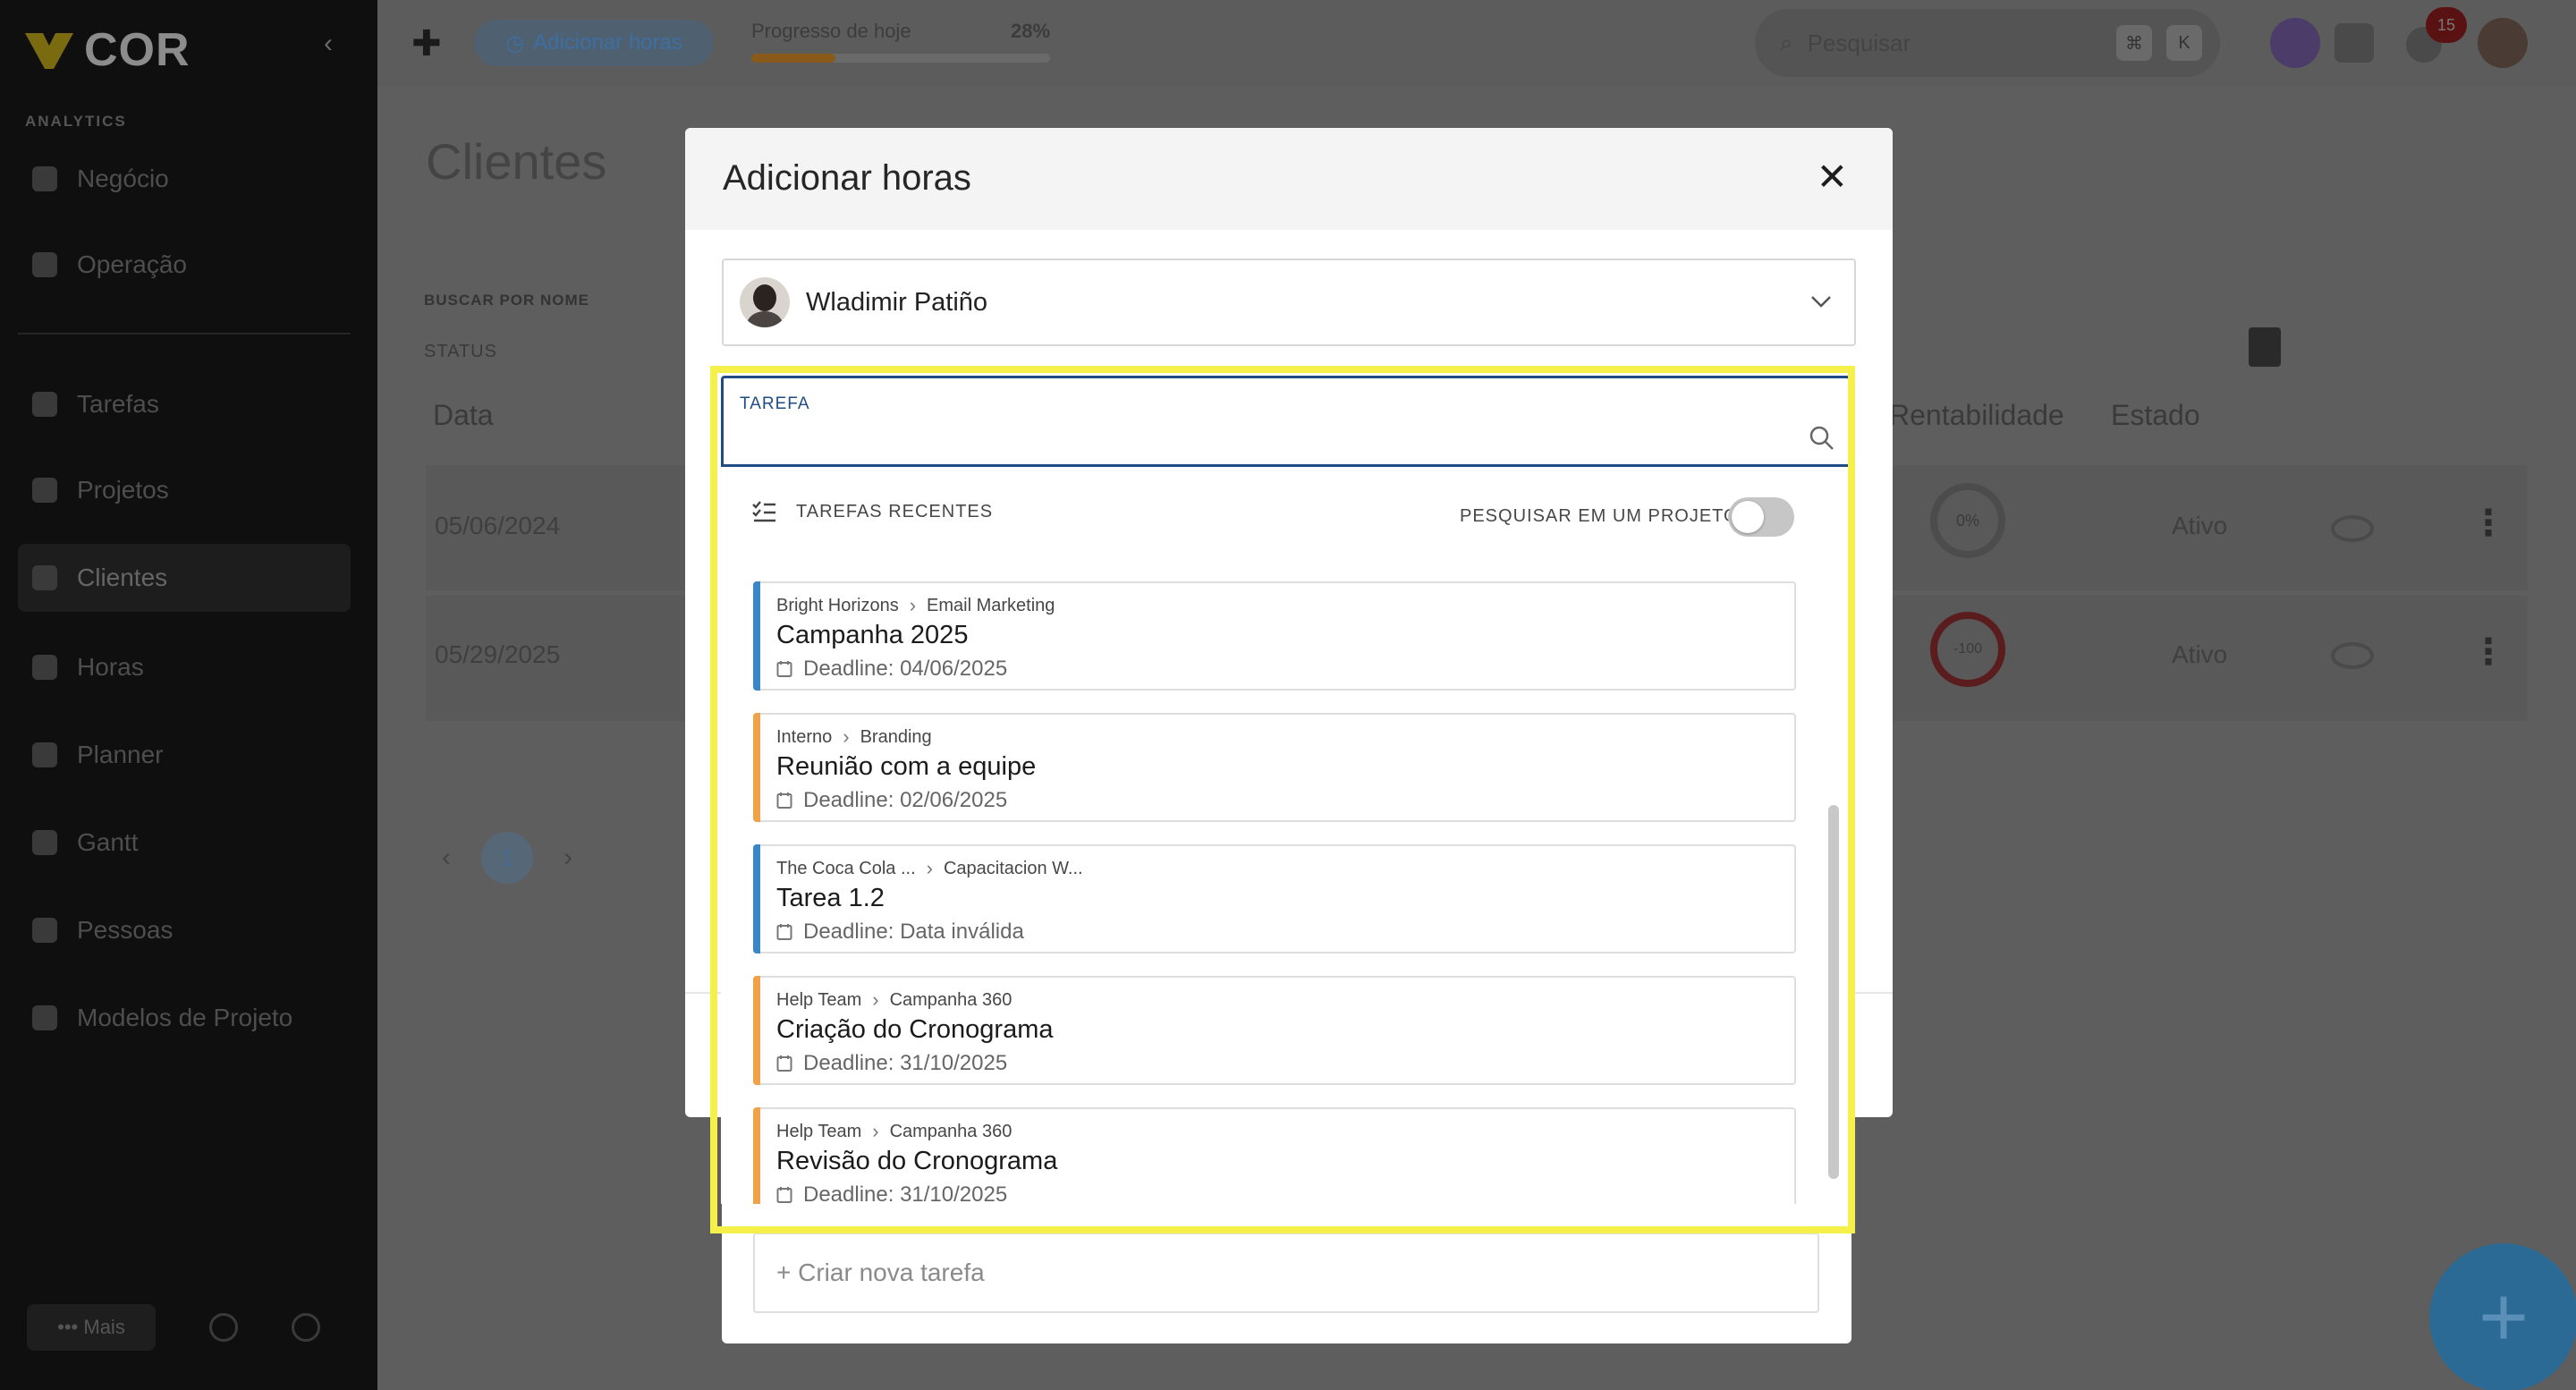 The width and height of the screenshot is (2576, 1390). Describe the element at coordinates (895, 511) in the screenshot. I see `recent-tasks-label: TAREFAS RECENTES` at that location.